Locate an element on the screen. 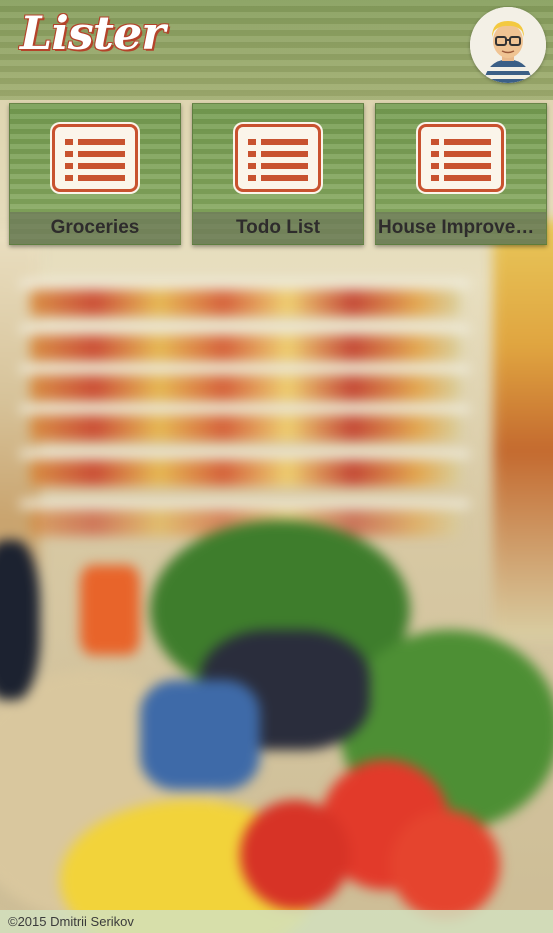 This screenshot has height=933, width=553. avatar-illustration is located at coordinates (508, 45).